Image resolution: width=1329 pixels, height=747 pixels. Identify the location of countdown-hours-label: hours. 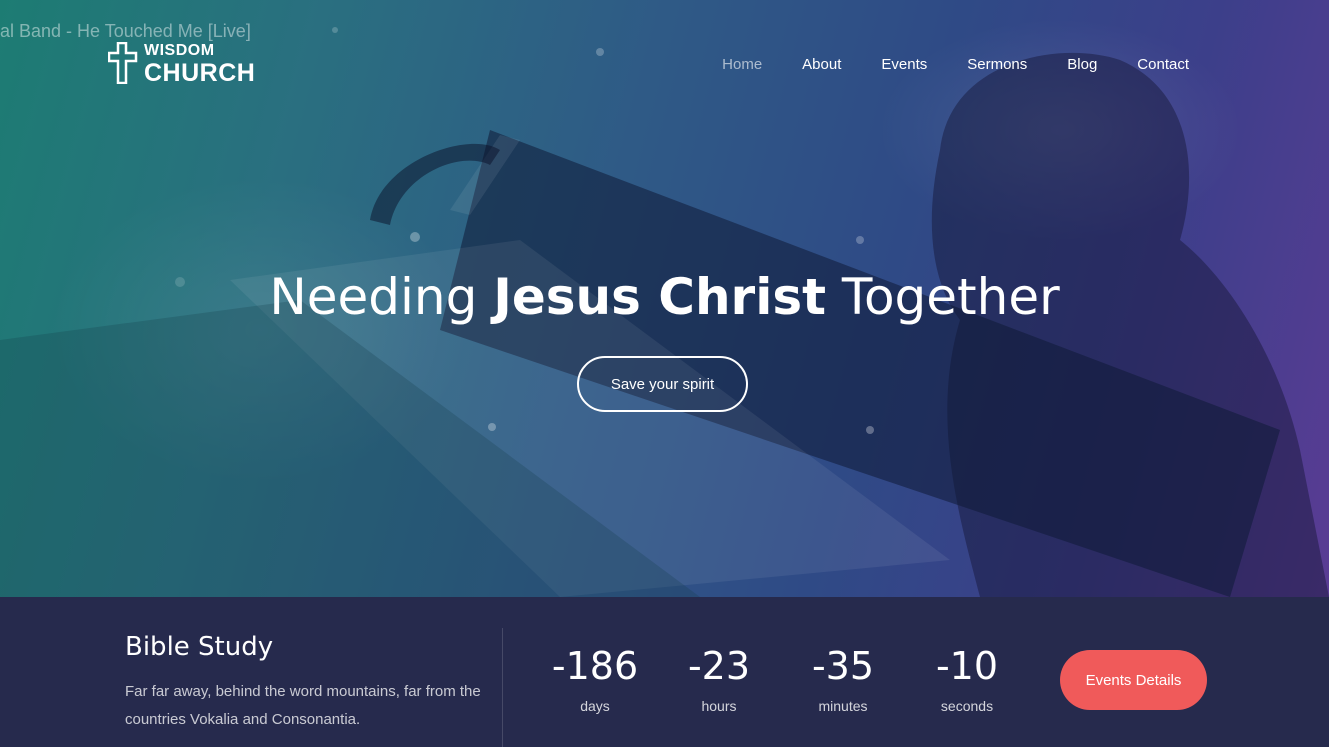
(719, 706).